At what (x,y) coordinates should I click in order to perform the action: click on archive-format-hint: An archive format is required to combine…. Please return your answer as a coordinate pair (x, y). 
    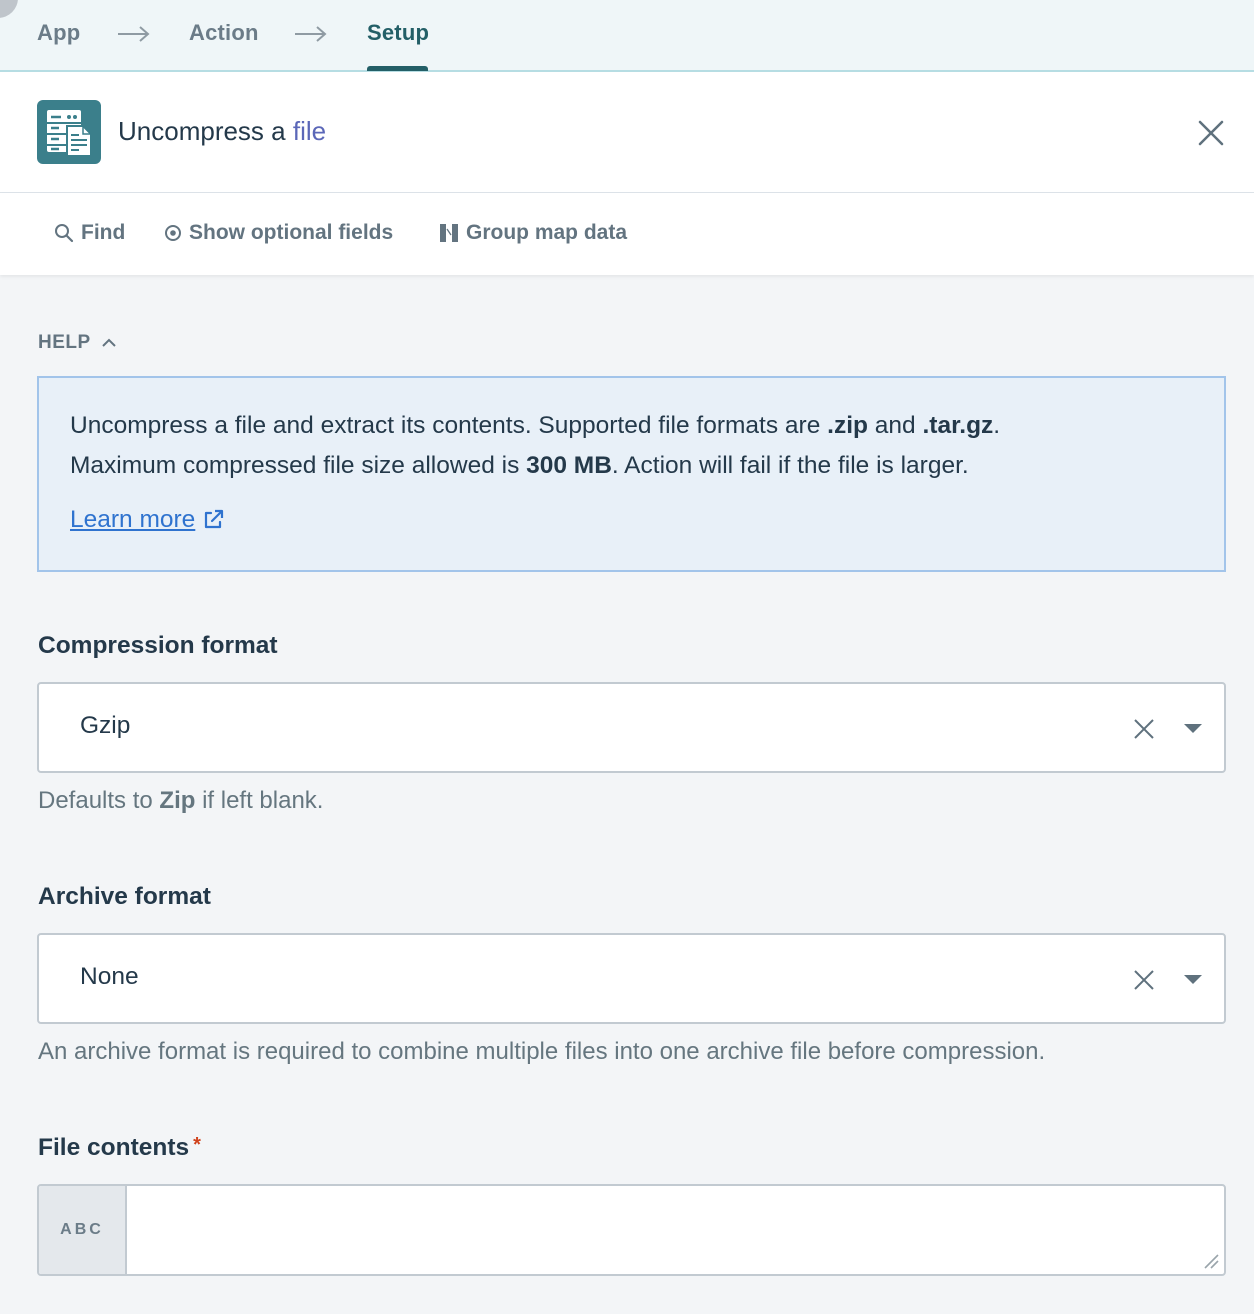
    Looking at the image, I should click on (542, 1051).